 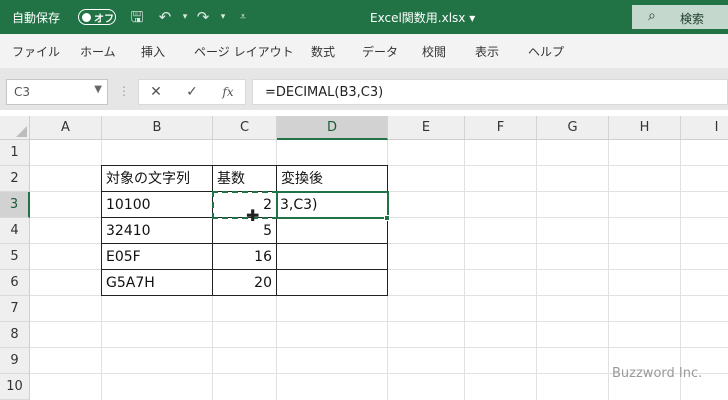 What do you see at coordinates (244, 257) in the screenshot?
I see `cell-c5: 16` at bounding box center [244, 257].